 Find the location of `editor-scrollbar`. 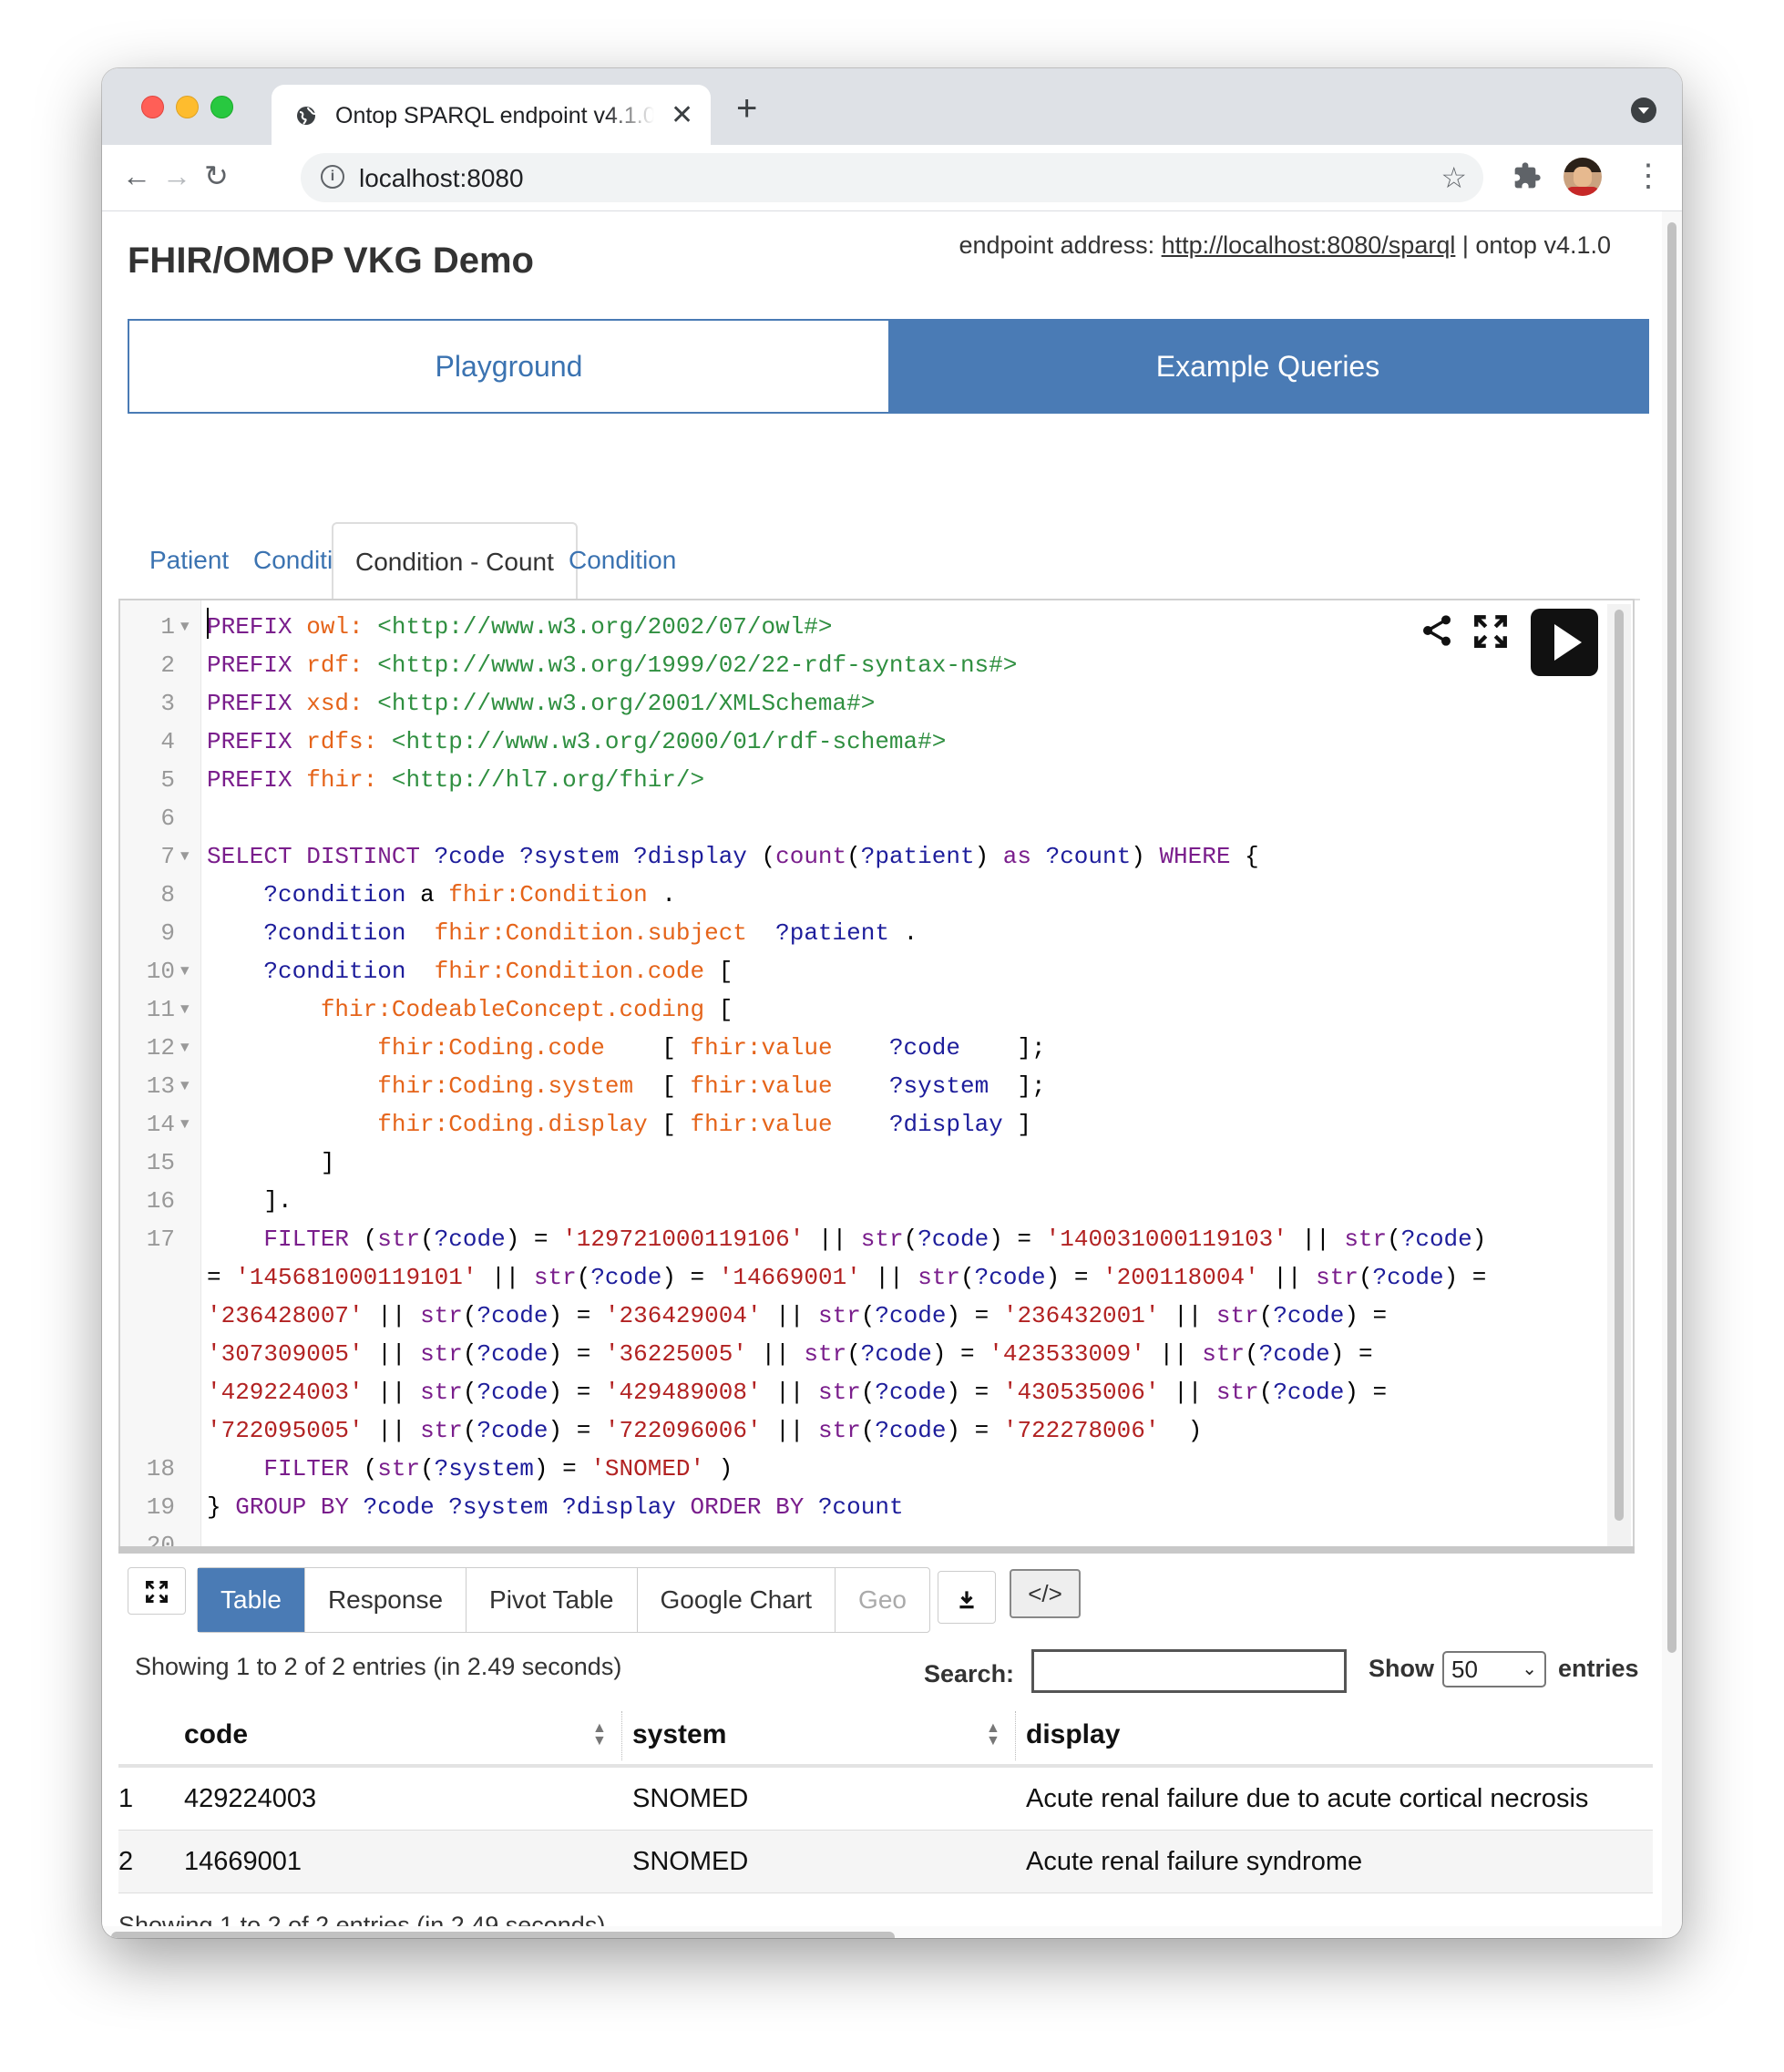

editor-scrollbar is located at coordinates (1619, 1076).